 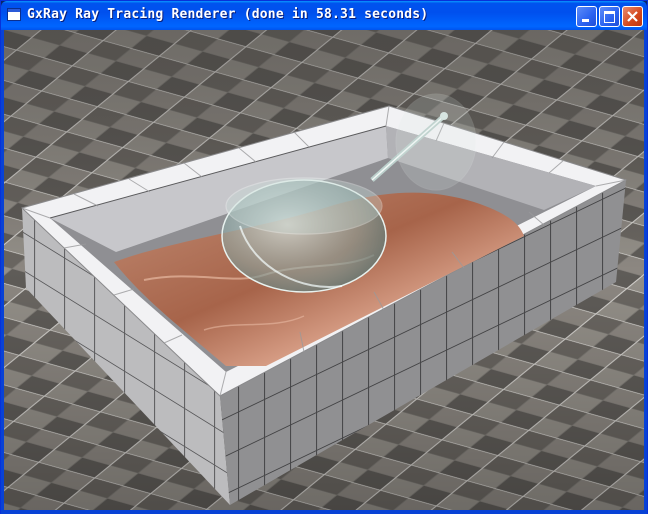 I want to click on minimize-button, so click(x=586, y=16).